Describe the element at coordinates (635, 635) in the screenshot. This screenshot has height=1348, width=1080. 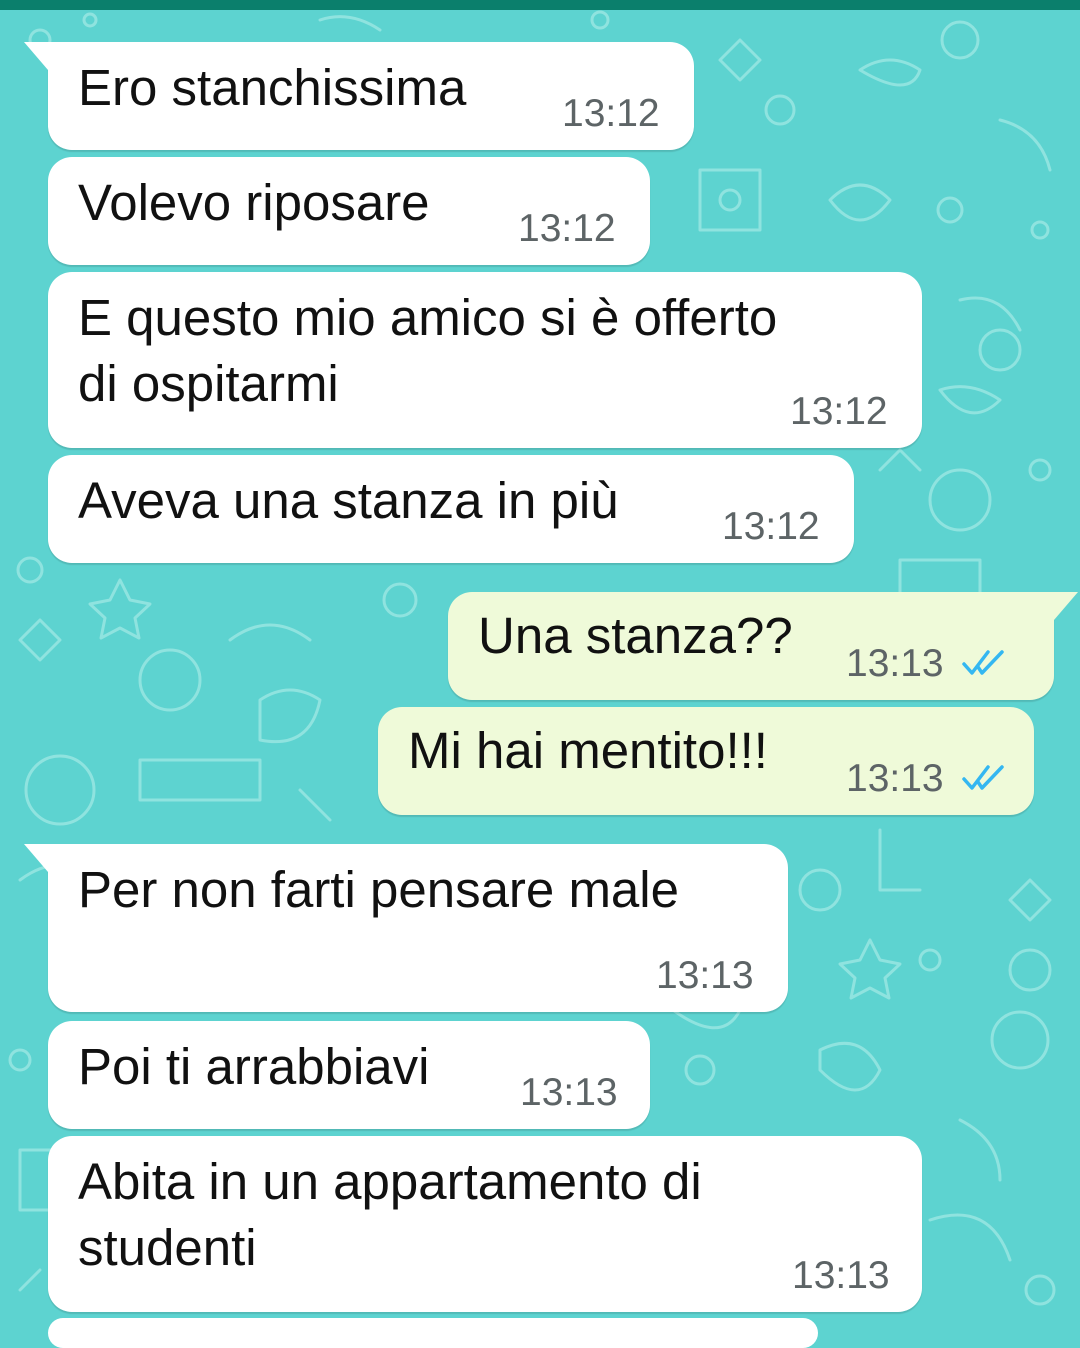
I see `message-text: Una stanza??` at that location.